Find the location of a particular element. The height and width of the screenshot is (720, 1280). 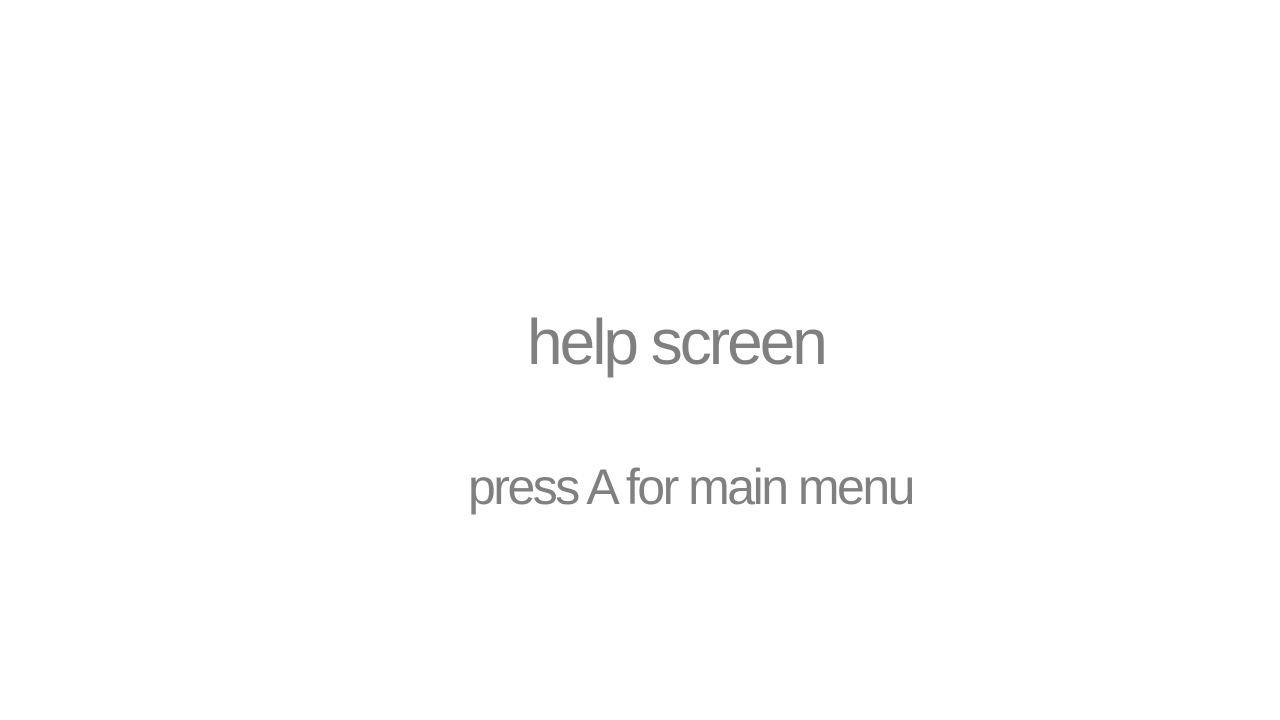

screen-title: help screen is located at coordinates (677, 342).